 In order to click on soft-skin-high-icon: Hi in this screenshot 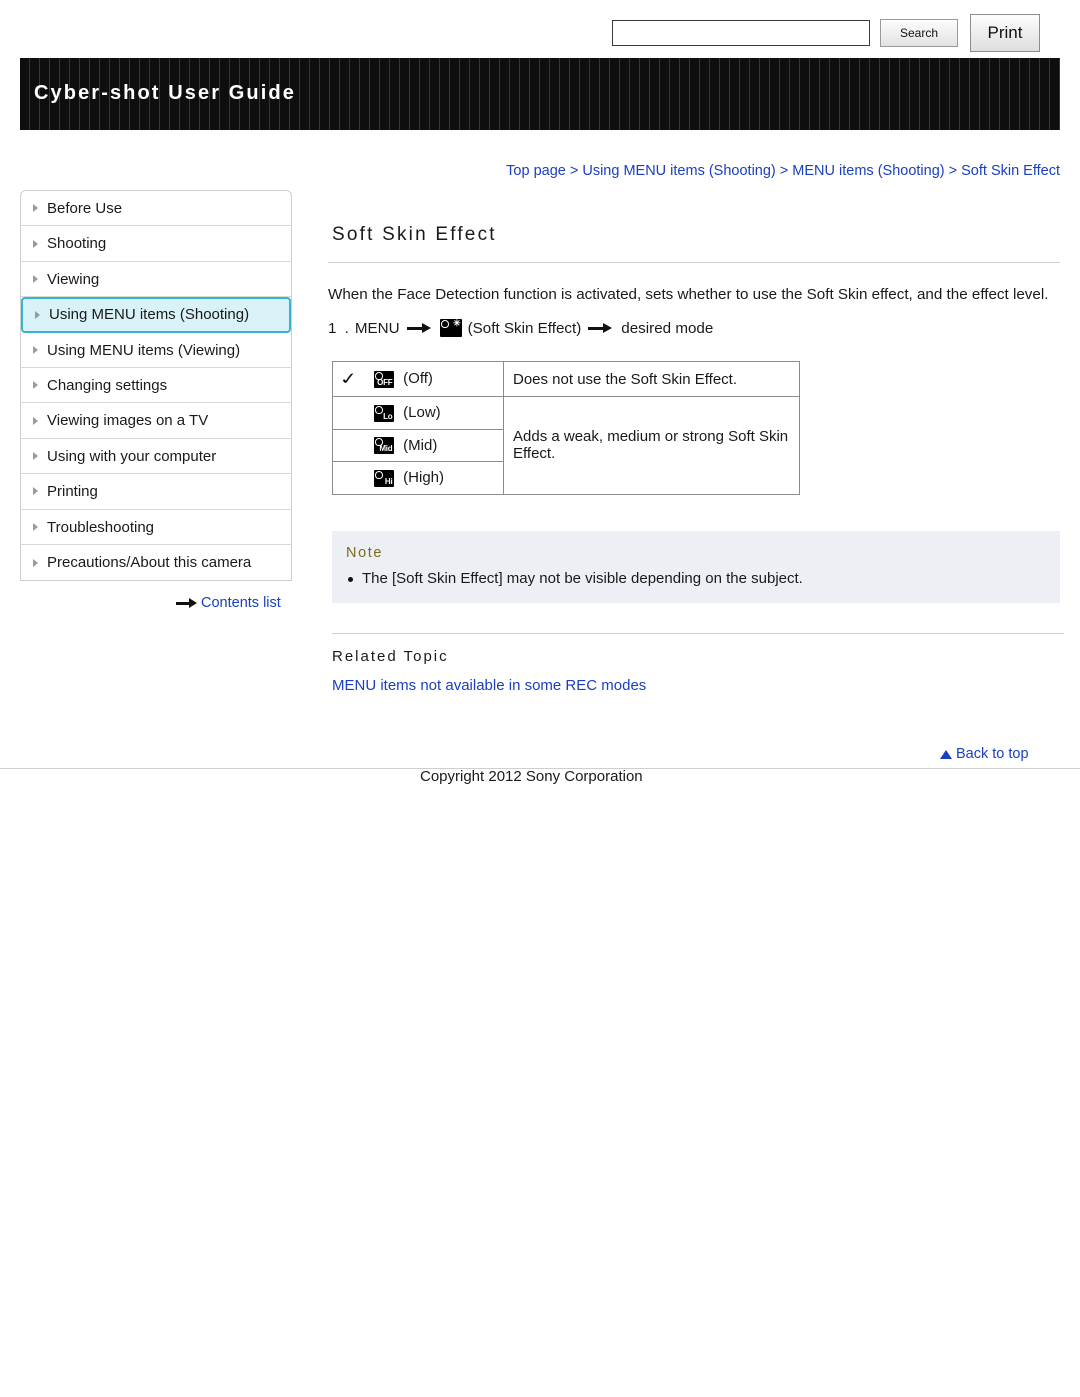, I will do `click(384, 478)`.